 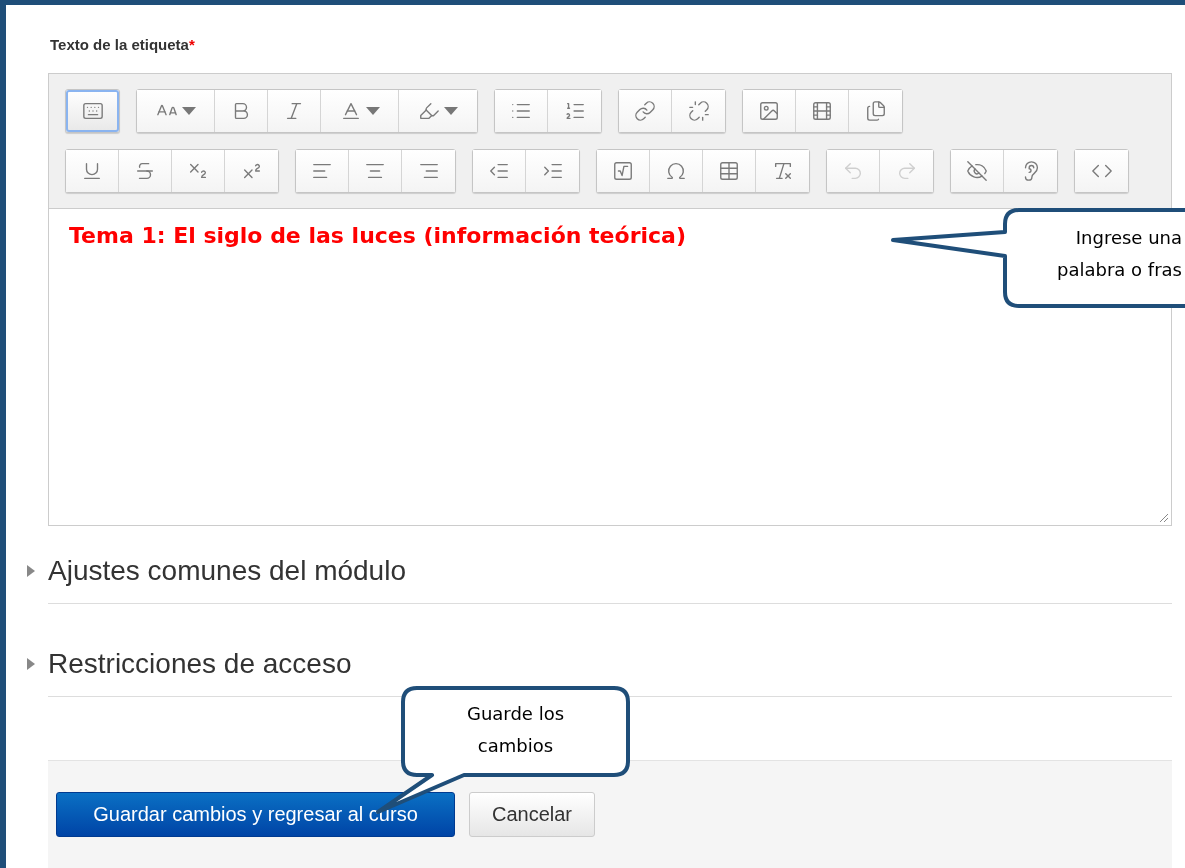 I want to click on eye-off-icon, so click(x=977, y=171).